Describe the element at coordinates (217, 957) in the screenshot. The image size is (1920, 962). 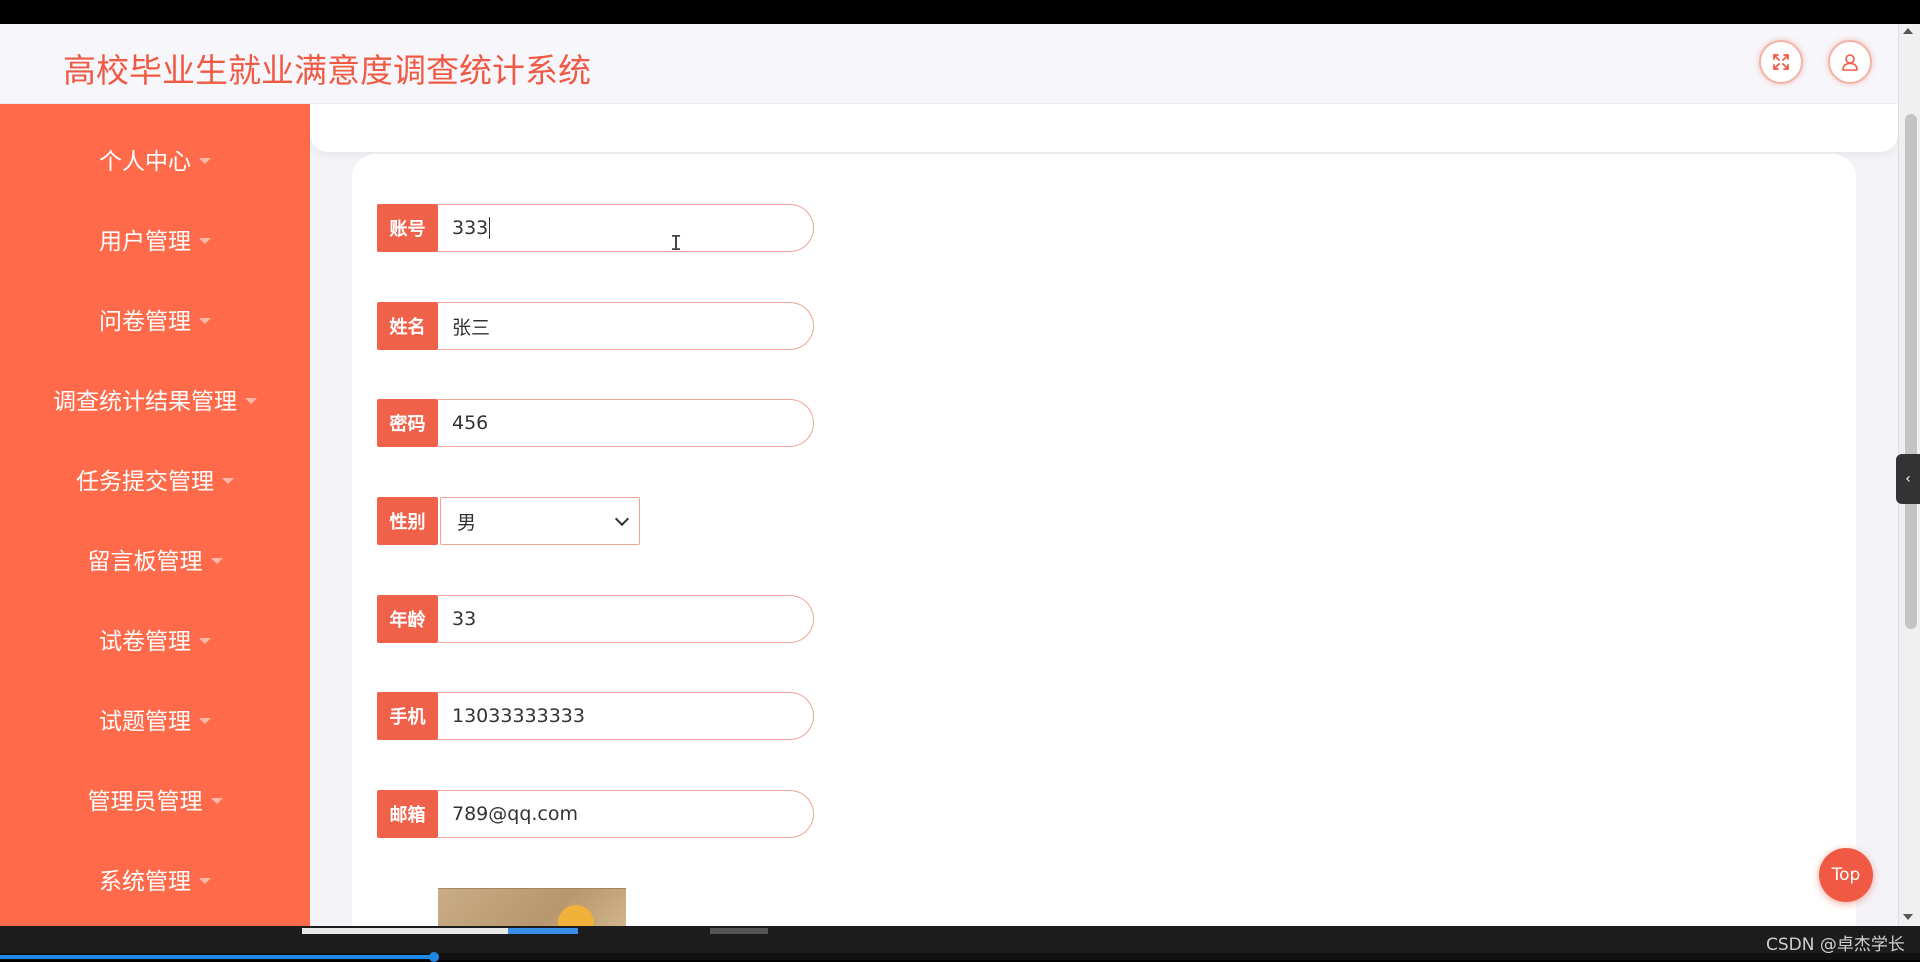
I see `progress-played` at that location.